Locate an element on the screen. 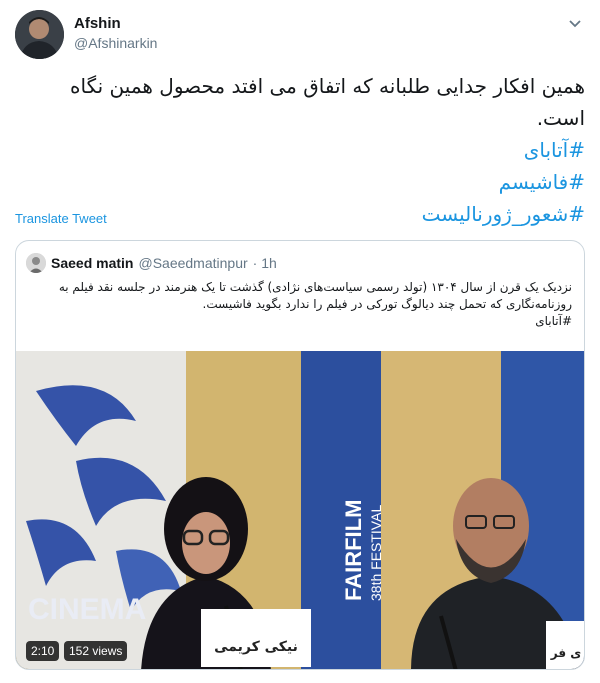 The height and width of the screenshot is (683, 600). author-names: Afshin @Afshinarkin is located at coordinates (115, 33).